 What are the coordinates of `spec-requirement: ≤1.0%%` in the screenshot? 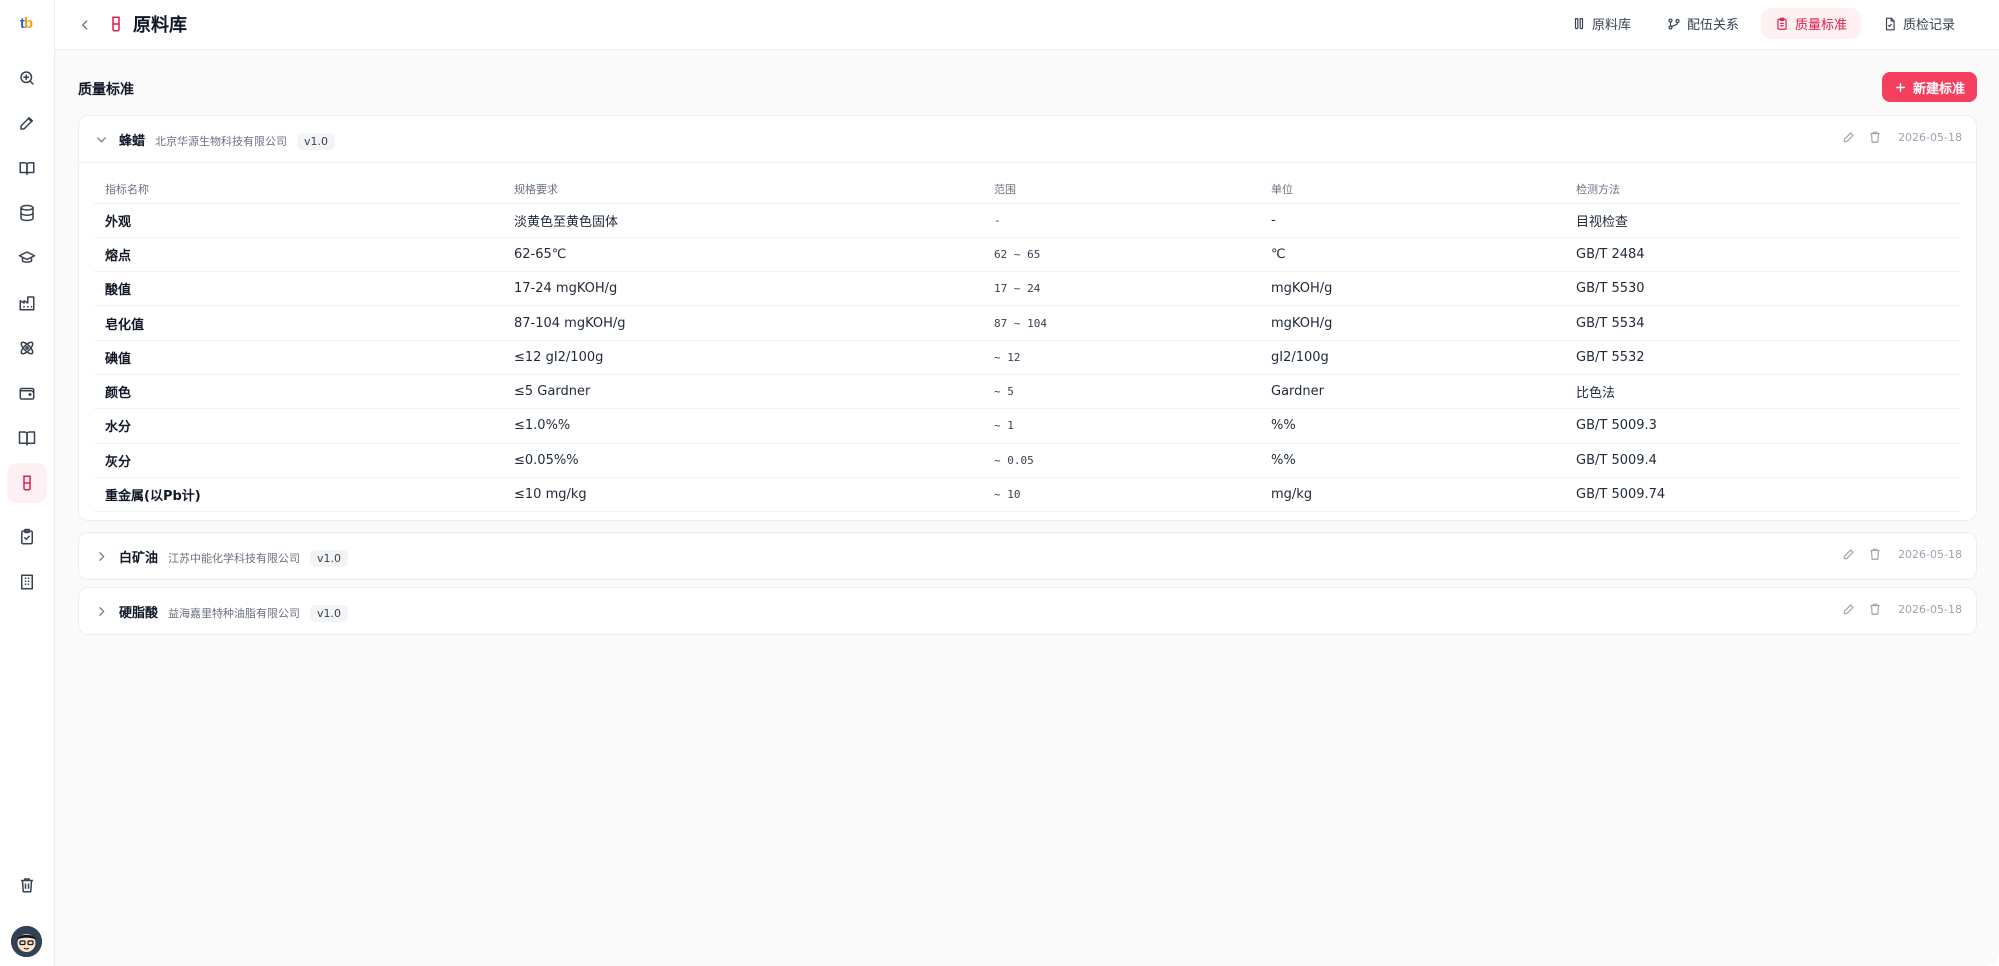 It's located at (743, 426).